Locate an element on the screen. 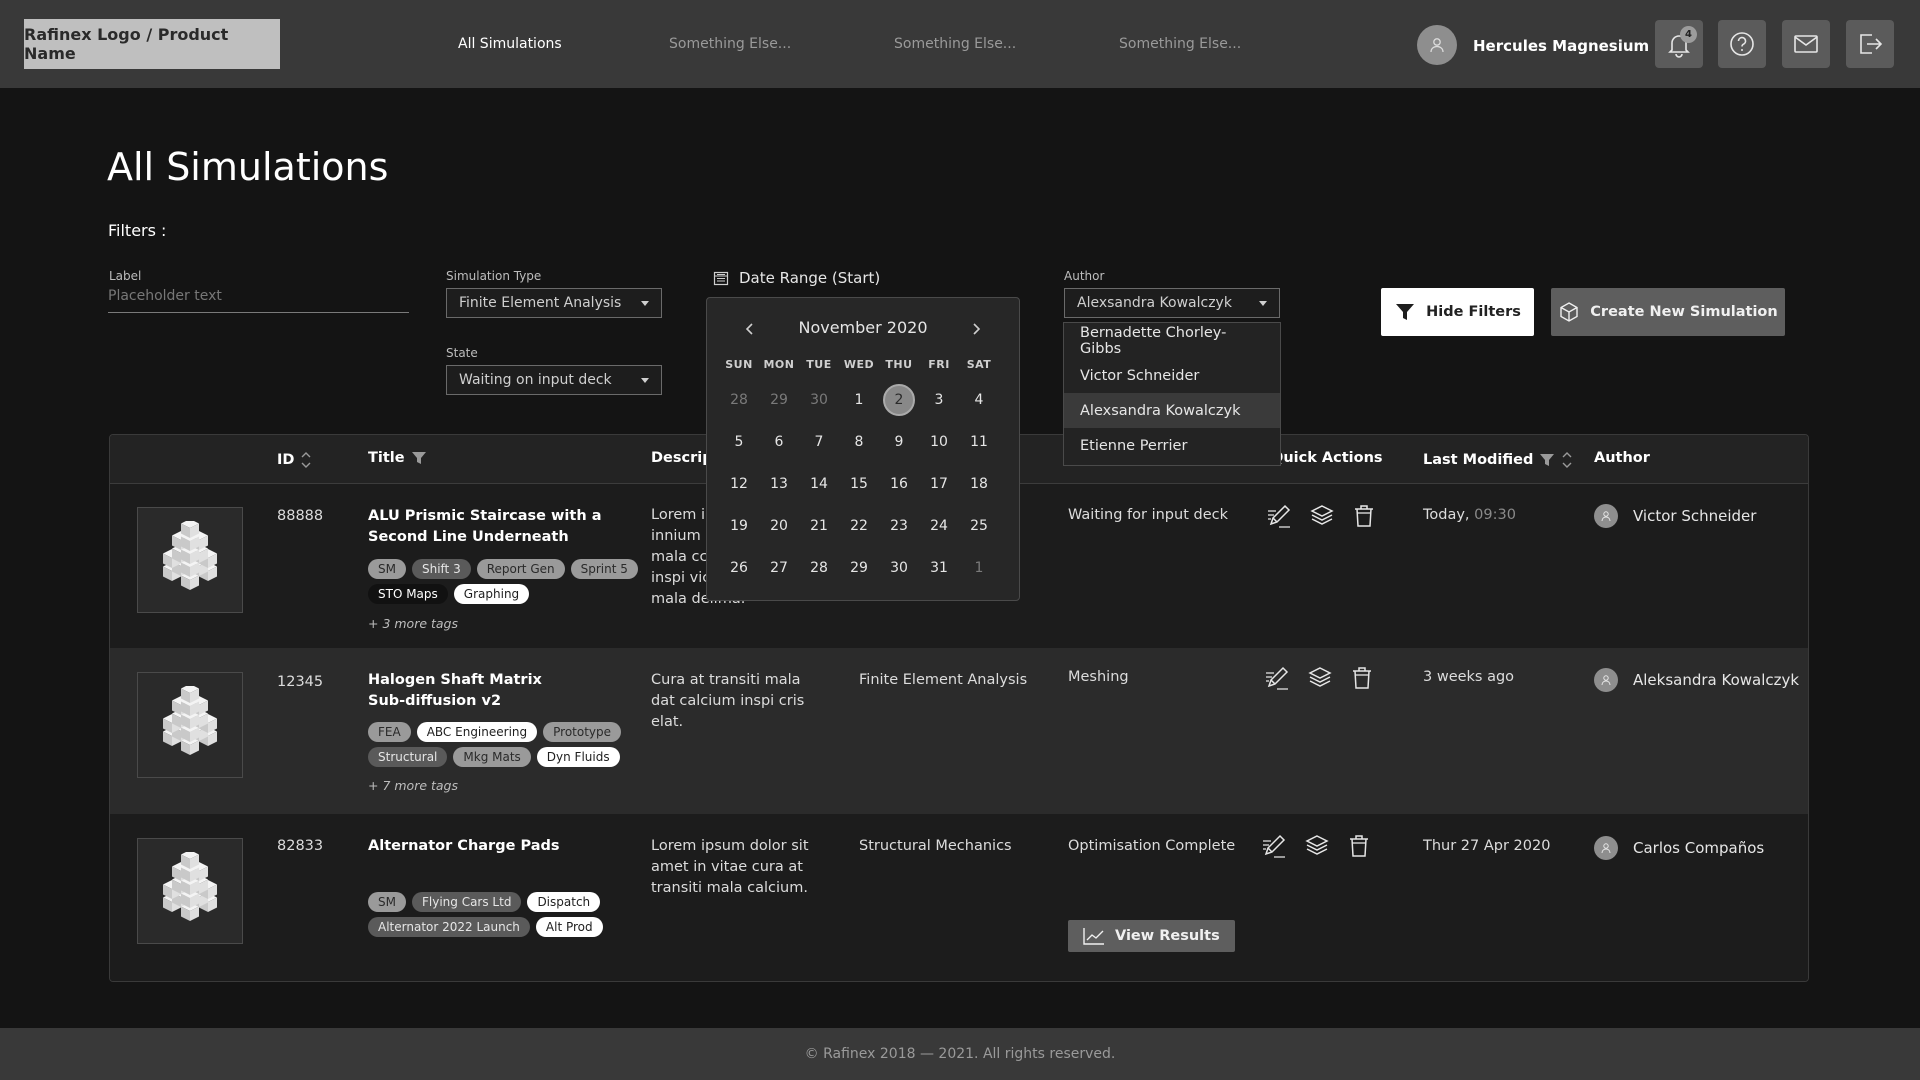 This screenshot has height=1080, width=1920. author-option: Etienne Perrier is located at coordinates (1172, 445).